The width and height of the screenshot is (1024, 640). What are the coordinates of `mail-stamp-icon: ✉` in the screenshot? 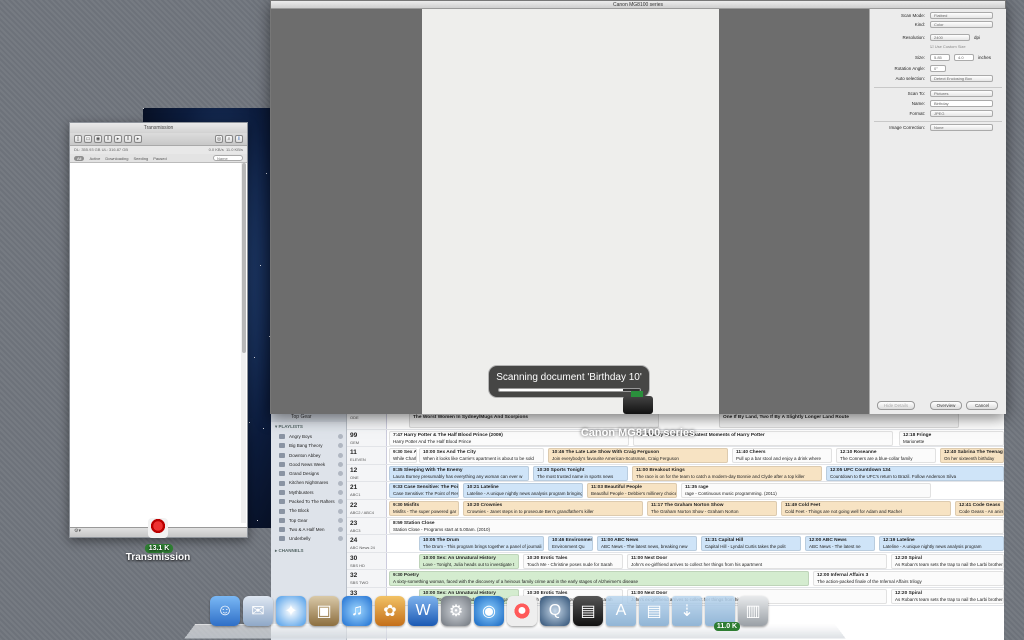 It's located at (258, 611).